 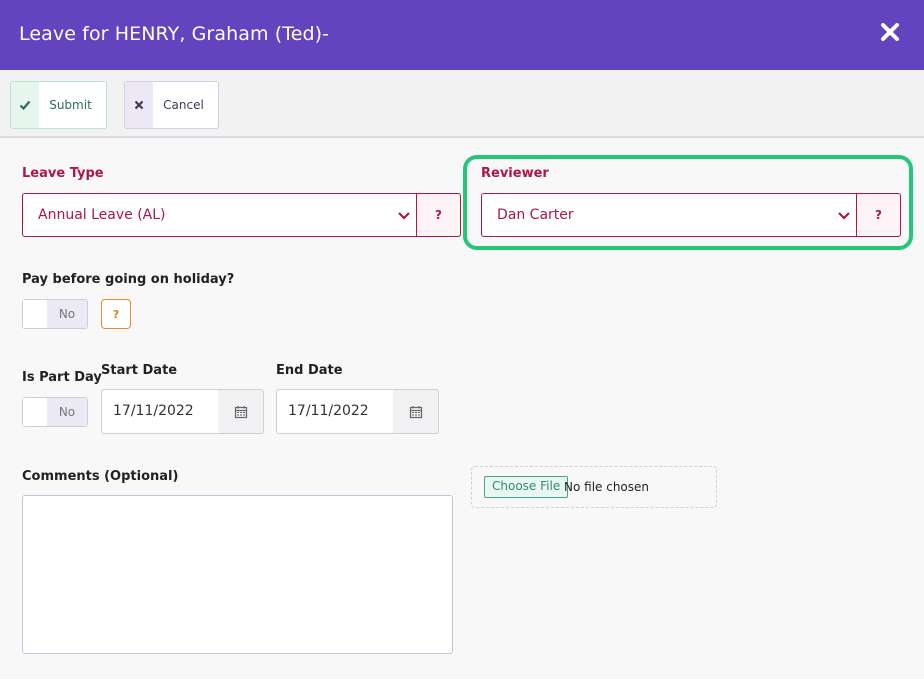 I want to click on reviewer-label: Reviewer, so click(x=515, y=173).